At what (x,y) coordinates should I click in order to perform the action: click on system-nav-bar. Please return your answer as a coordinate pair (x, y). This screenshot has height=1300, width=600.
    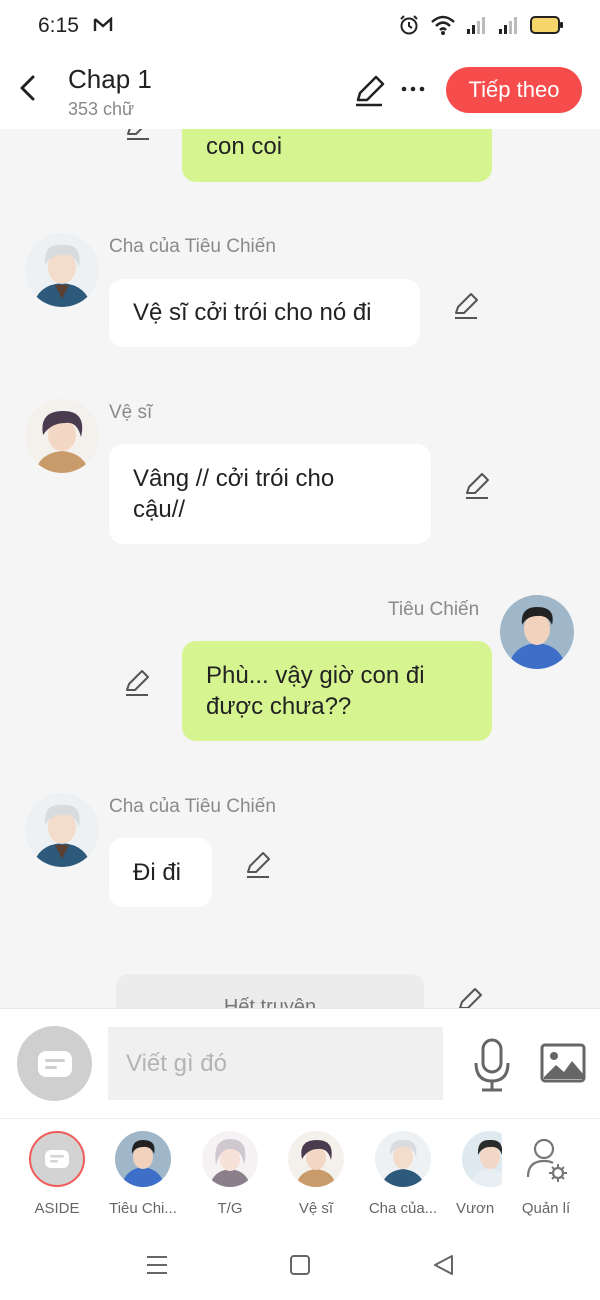
    Looking at the image, I should click on (300, 1264).